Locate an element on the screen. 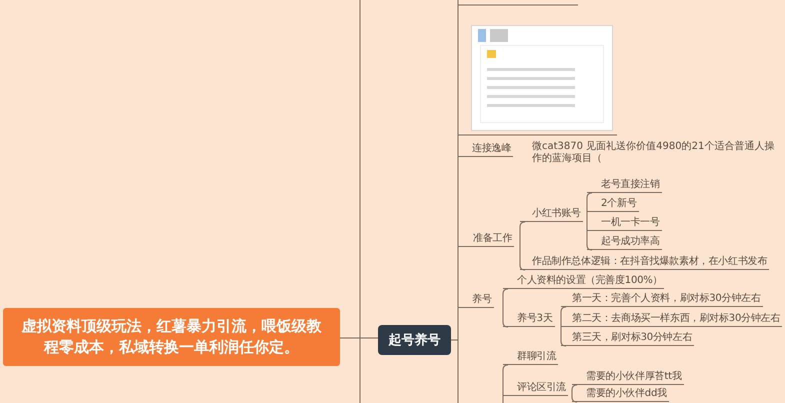  node-label: 需要的小伙伴dd我 is located at coordinates (620, 394).